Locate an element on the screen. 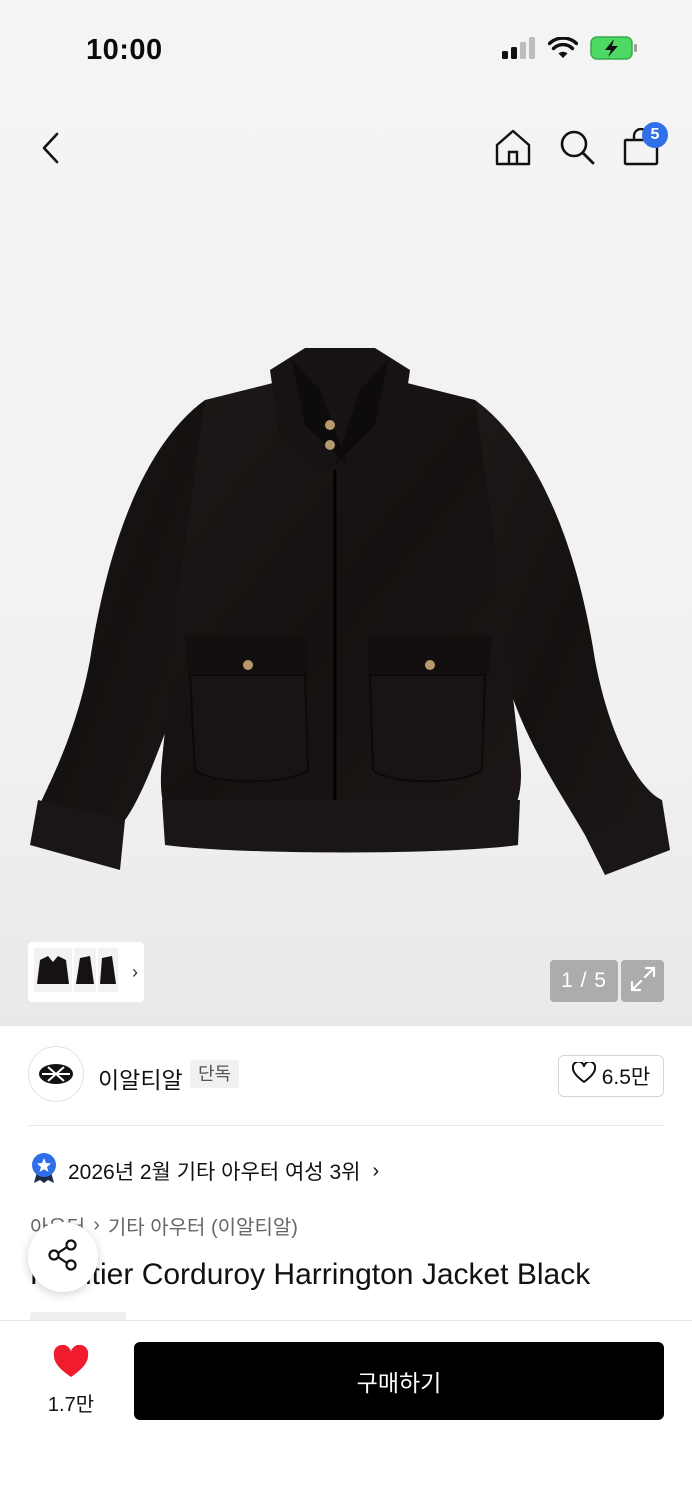 The image size is (692, 1500). status-bar: 10:00 is located at coordinates (346, 50).